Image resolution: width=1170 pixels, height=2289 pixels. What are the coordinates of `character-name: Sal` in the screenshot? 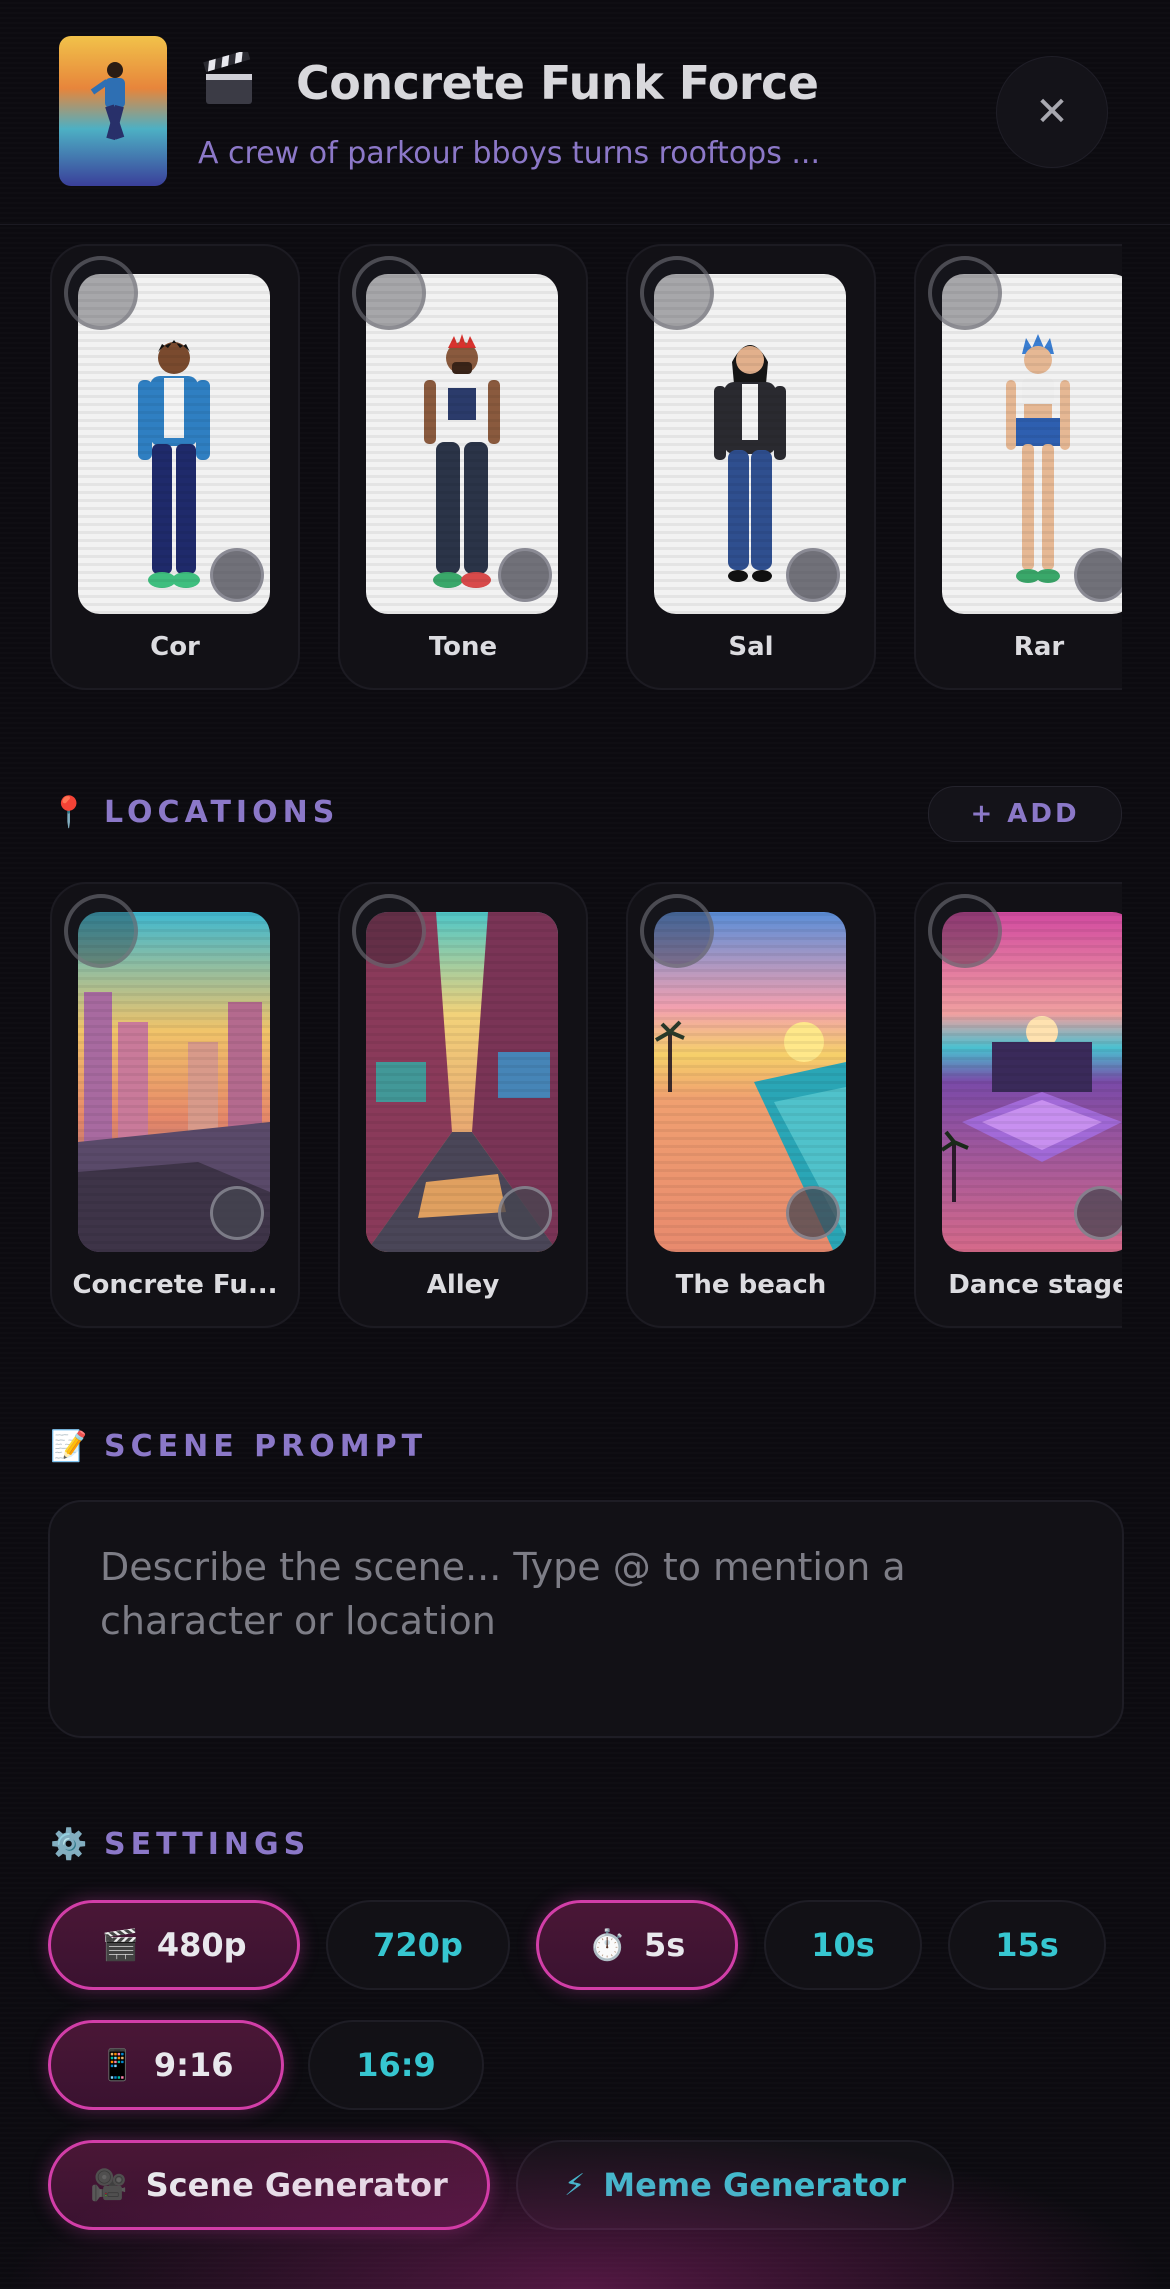 It's located at (751, 647).